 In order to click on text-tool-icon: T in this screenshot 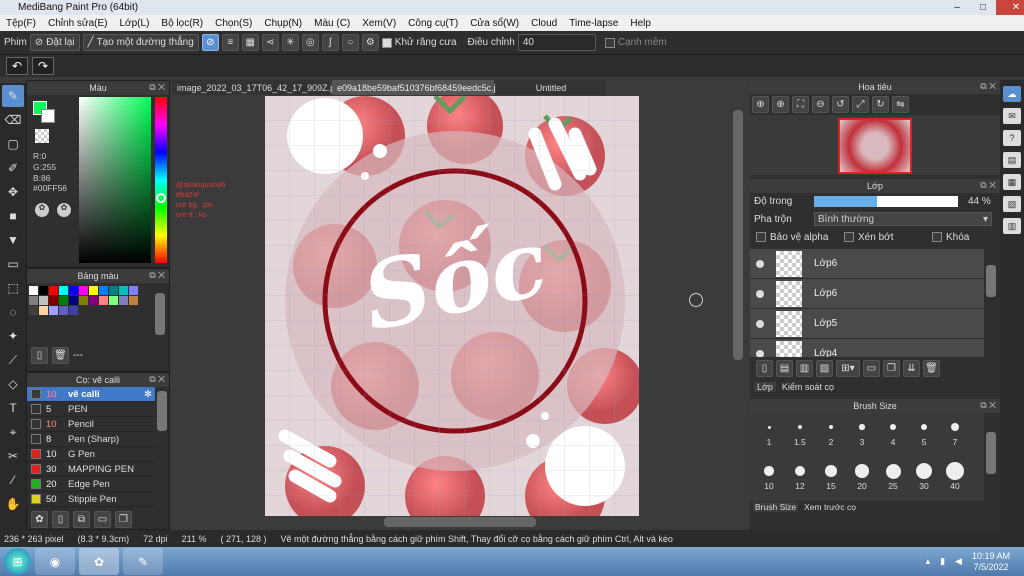, I will do `click(13, 408)`.